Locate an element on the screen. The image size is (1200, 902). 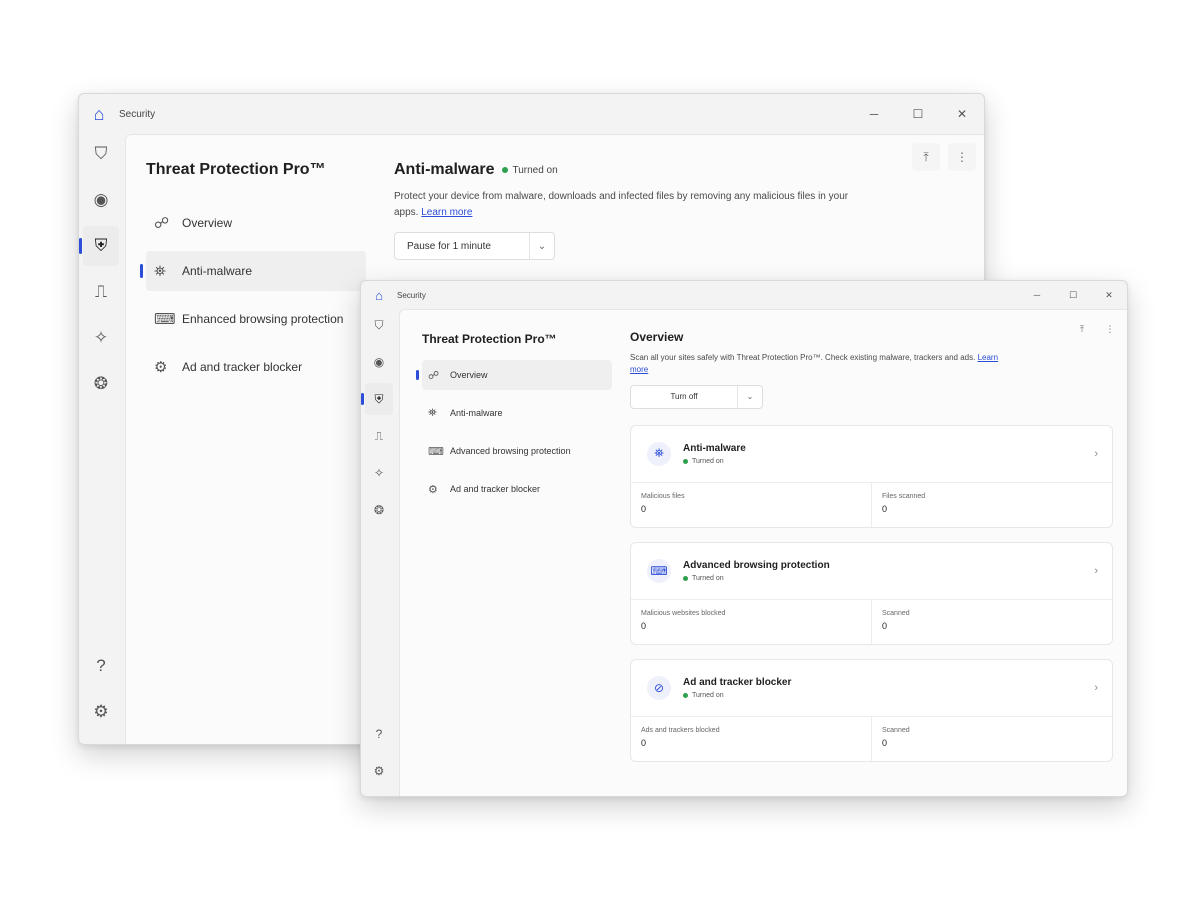
card-stats: Ads and trackers blocked 0 Scanned 0 is located at coordinates (871, 738).